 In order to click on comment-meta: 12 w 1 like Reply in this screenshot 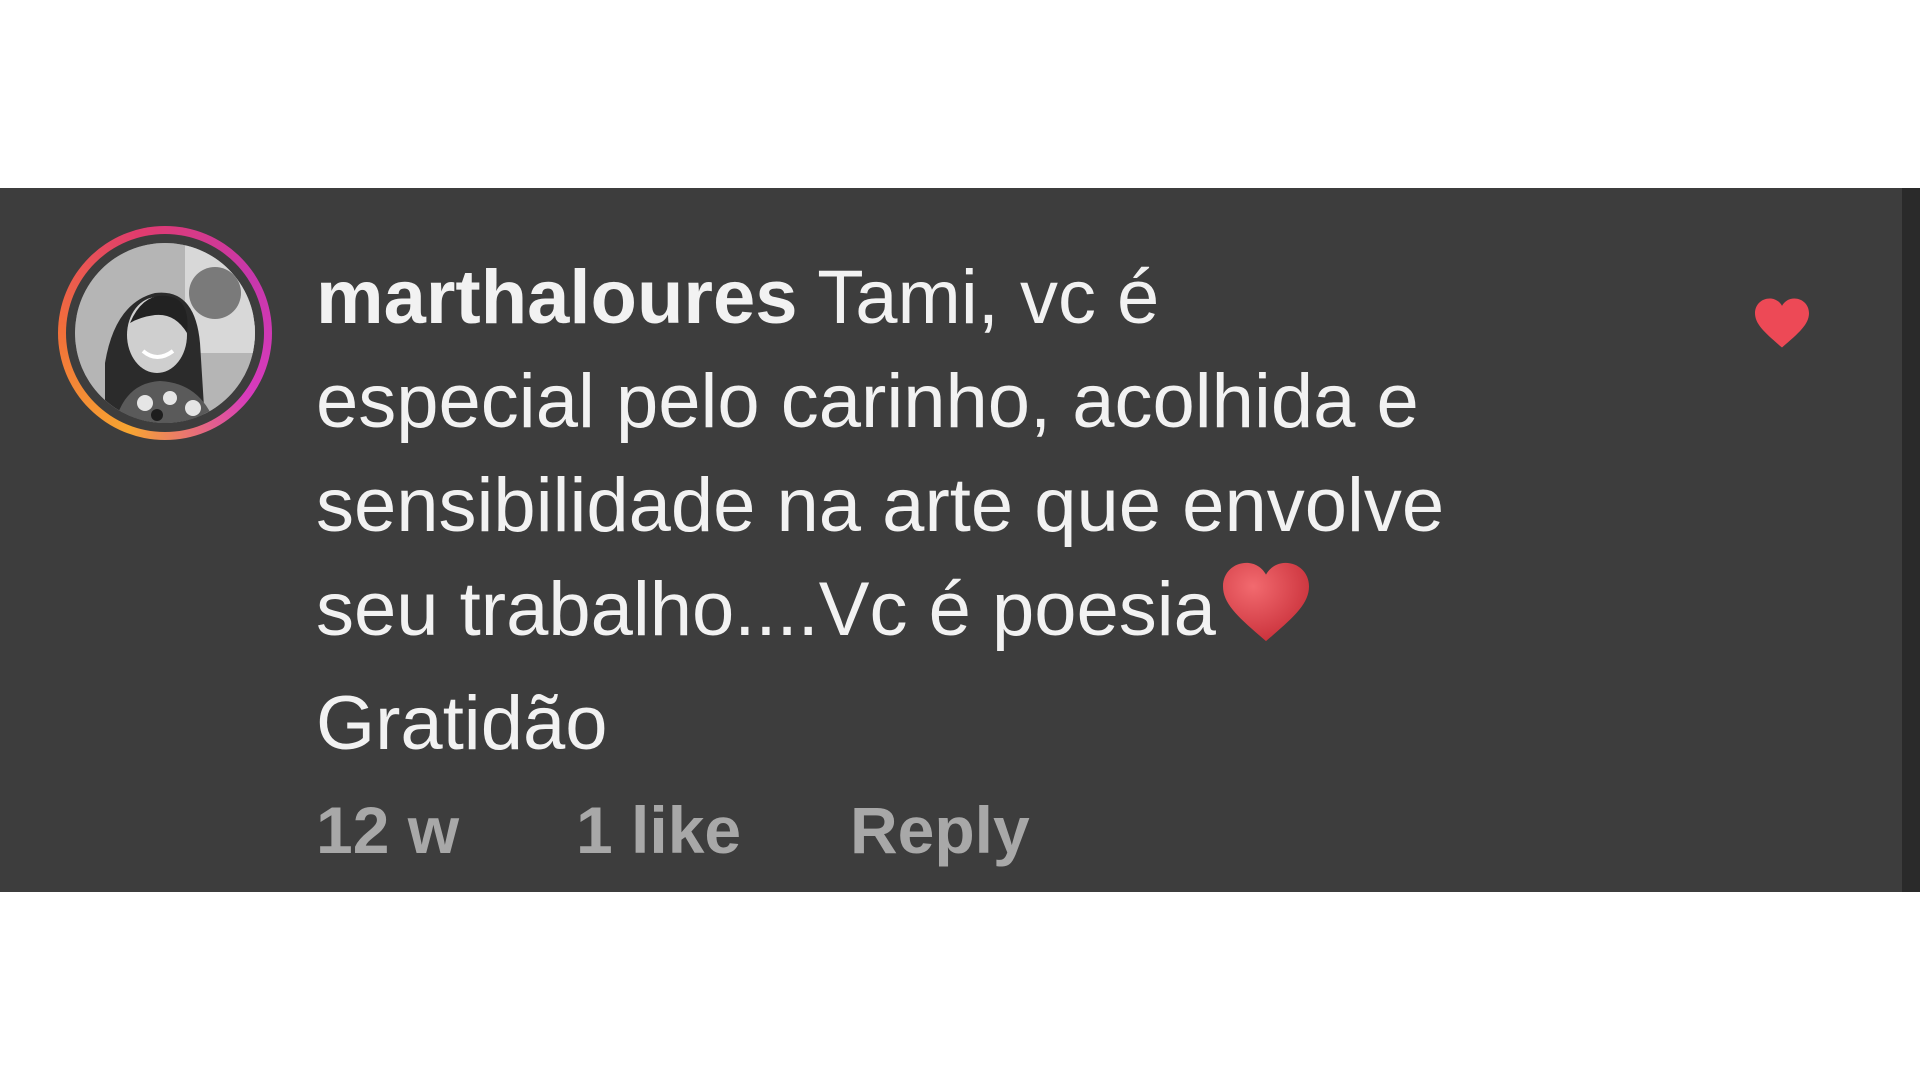, I will do `click(673, 830)`.